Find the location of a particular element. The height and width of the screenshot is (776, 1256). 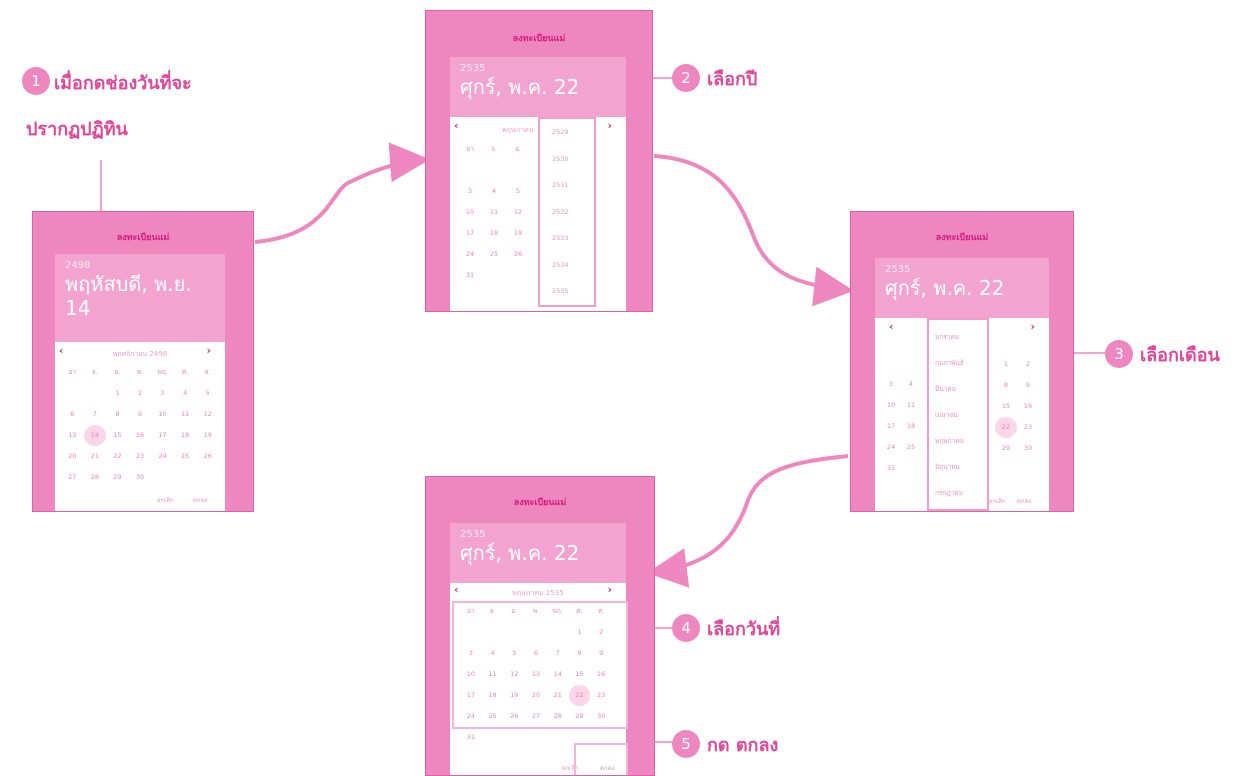

month-option: กุมภาพันธ์ is located at coordinates (961, 363).